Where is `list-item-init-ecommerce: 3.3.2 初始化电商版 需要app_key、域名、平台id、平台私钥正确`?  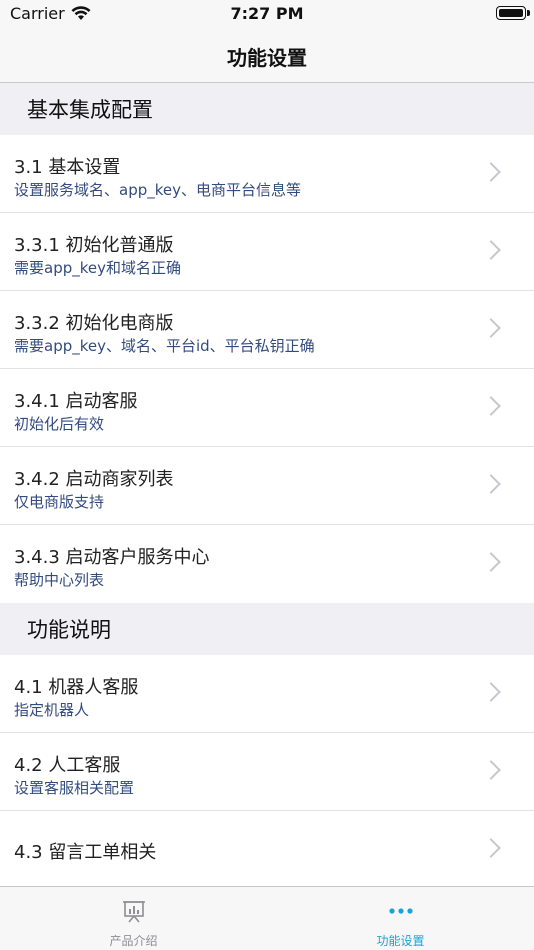
list-item-init-ecommerce: 3.3.2 初始化电商版 需要app_key、域名、平台id、平台私钥正确 is located at coordinates (267, 330).